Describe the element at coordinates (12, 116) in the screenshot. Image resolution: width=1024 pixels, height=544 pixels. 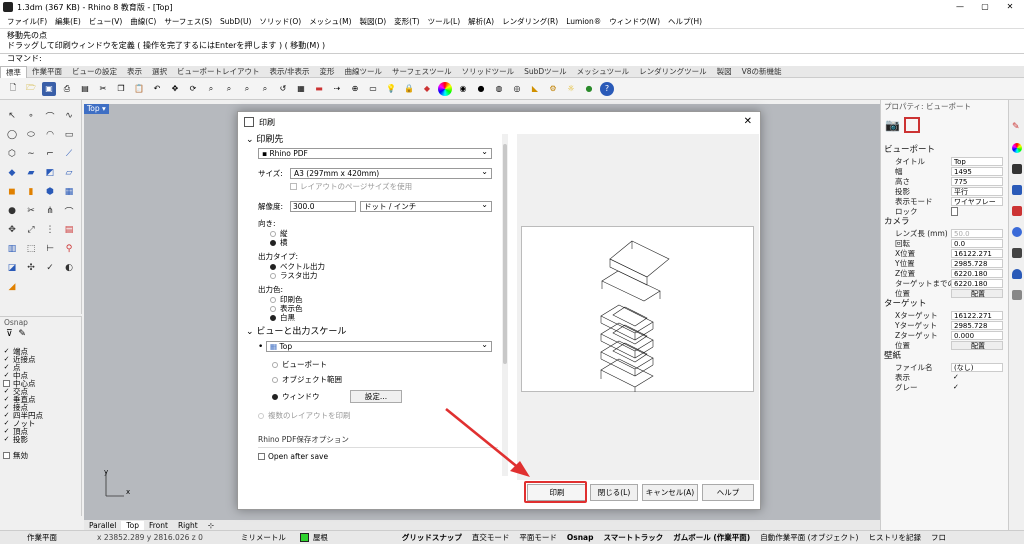
I see `select-arrow-icon: ↖` at that location.